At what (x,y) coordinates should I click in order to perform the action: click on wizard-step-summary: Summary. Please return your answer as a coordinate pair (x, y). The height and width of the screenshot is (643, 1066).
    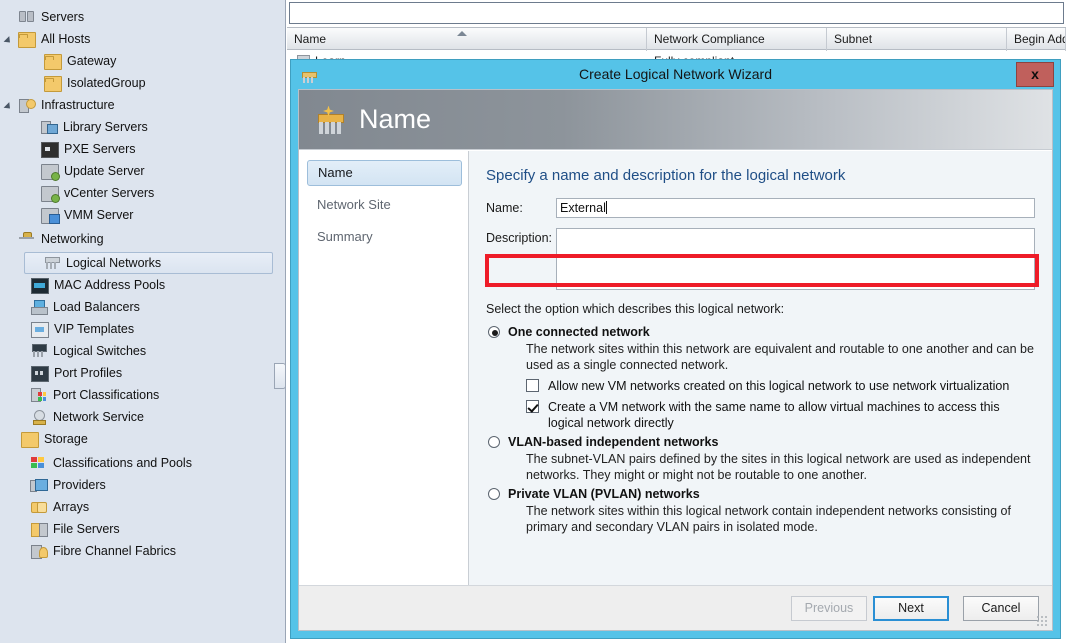
    Looking at the image, I should click on (384, 237).